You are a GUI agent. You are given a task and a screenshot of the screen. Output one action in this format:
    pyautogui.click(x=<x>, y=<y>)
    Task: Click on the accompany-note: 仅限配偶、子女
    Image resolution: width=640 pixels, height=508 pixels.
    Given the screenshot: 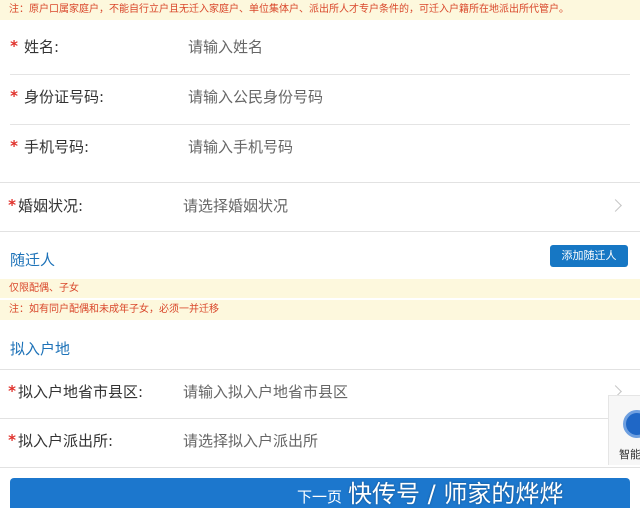 What is the action you would take?
    pyautogui.click(x=320, y=288)
    